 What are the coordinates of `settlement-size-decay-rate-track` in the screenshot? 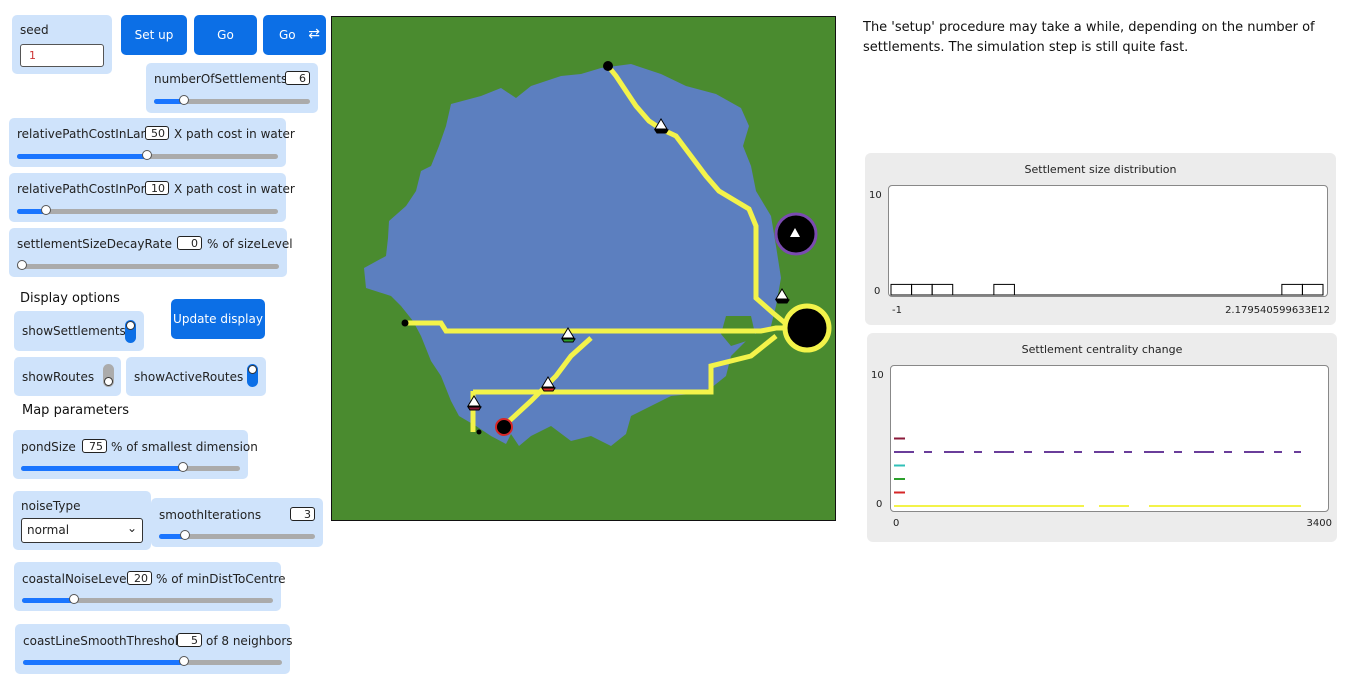 It's located at (148, 265).